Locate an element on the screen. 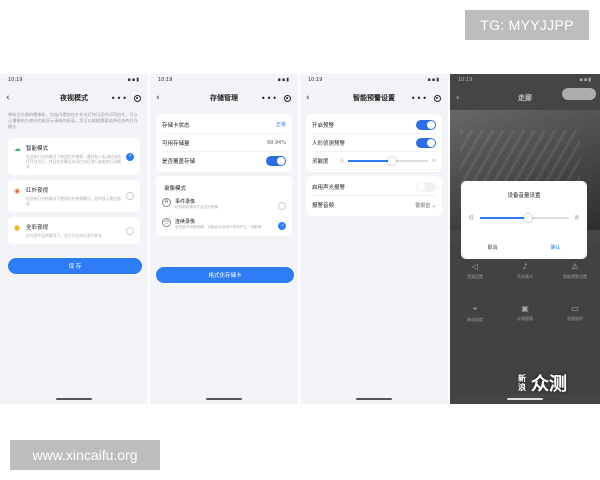 Image resolution: width=600 pixels, height=480 pixels. clock-icon: ◷ is located at coordinates (166, 222).